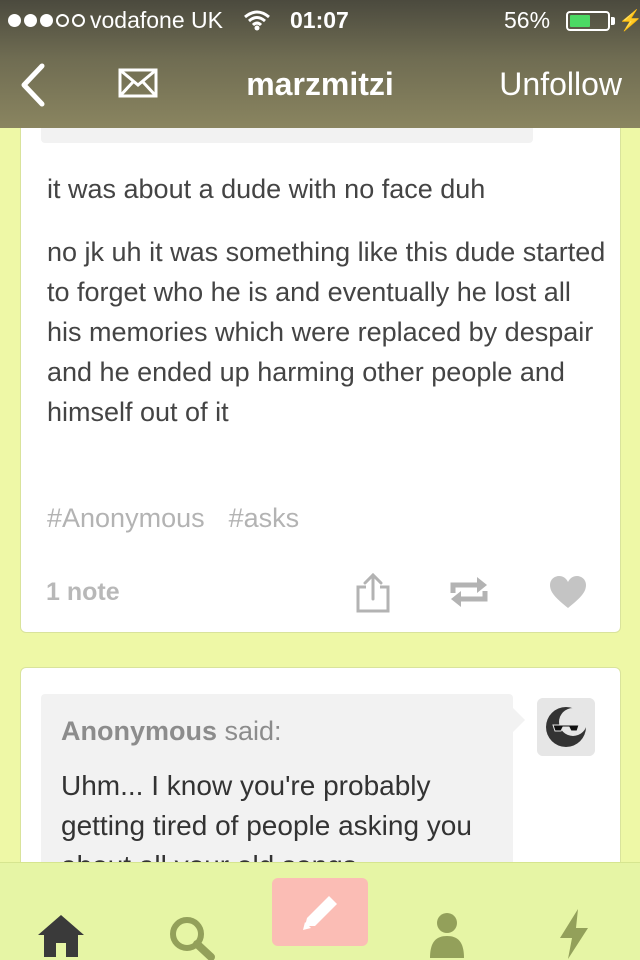 The height and width of the screenshot is (960, 640). I want to click on reblog-icon, so click(469, 592).